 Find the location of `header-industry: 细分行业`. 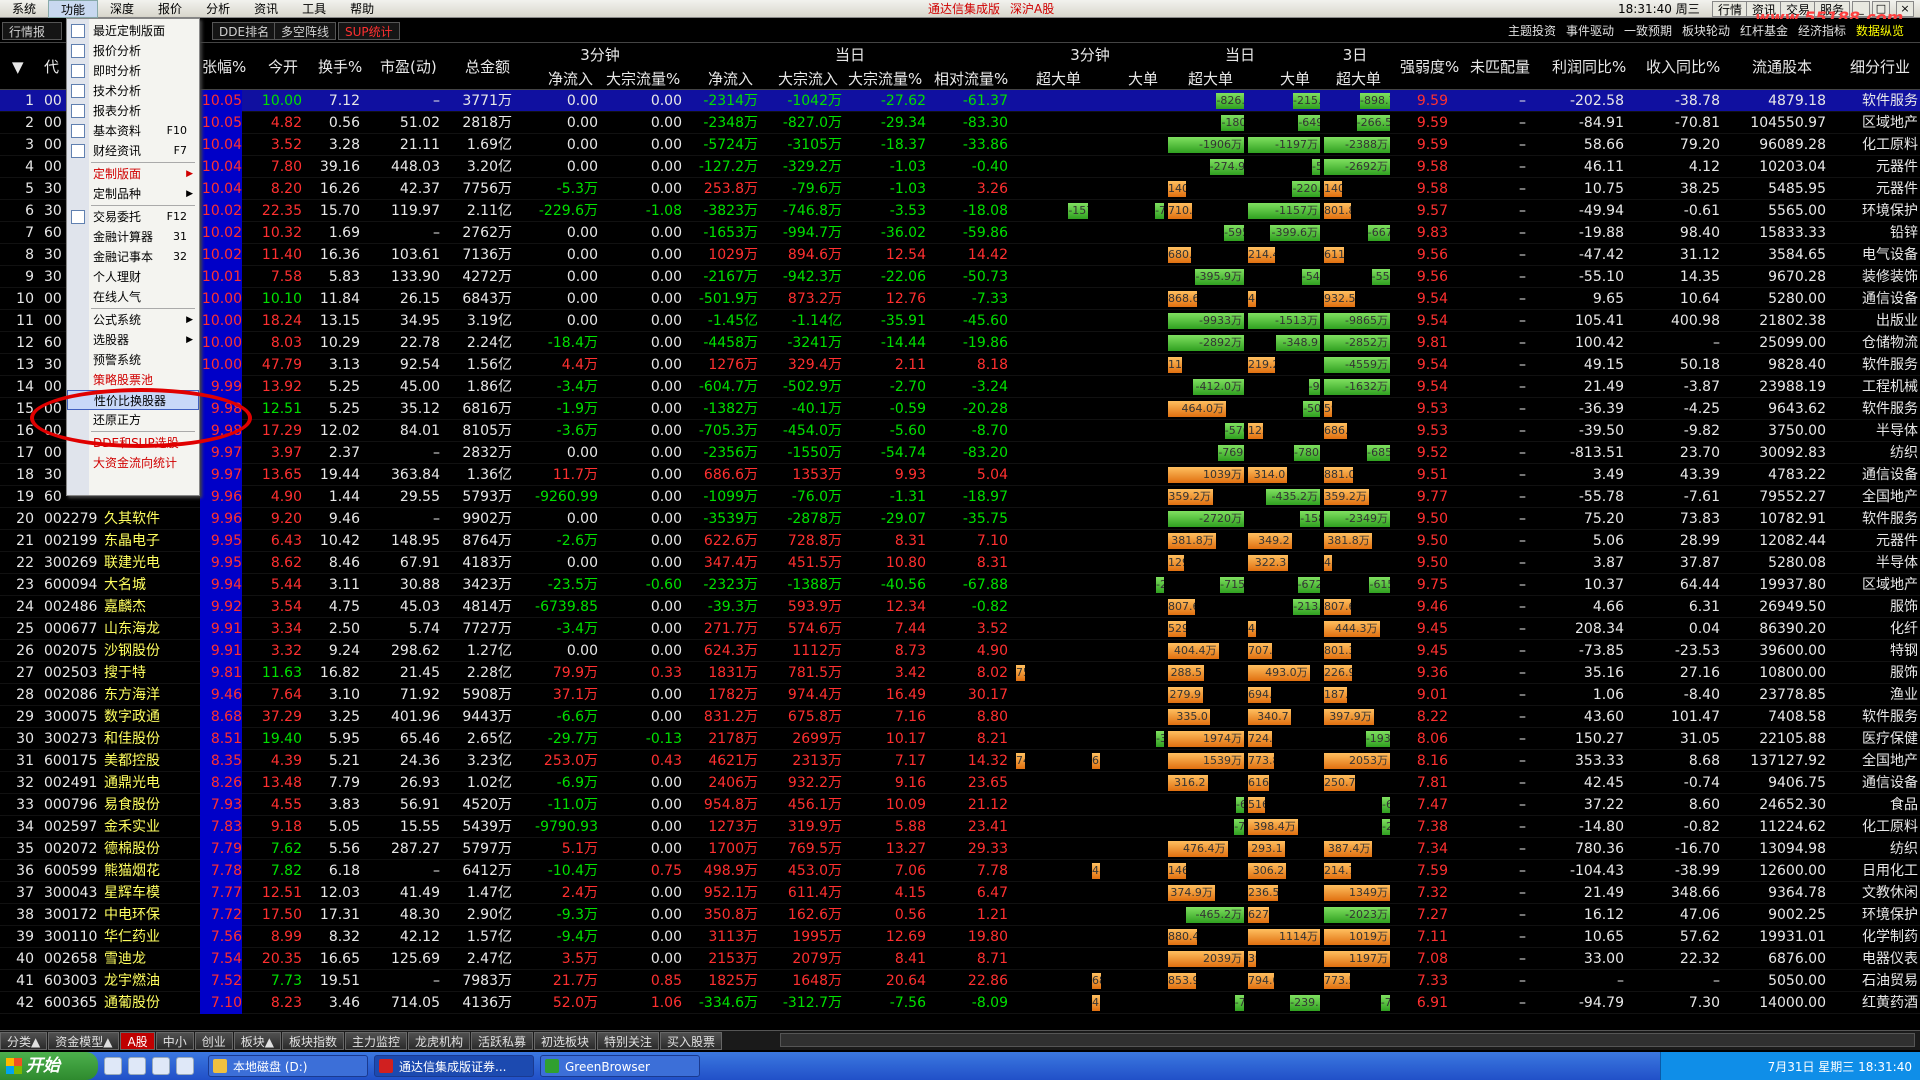

header-industry: 细分行业 is located at coordinates (1880, 66).